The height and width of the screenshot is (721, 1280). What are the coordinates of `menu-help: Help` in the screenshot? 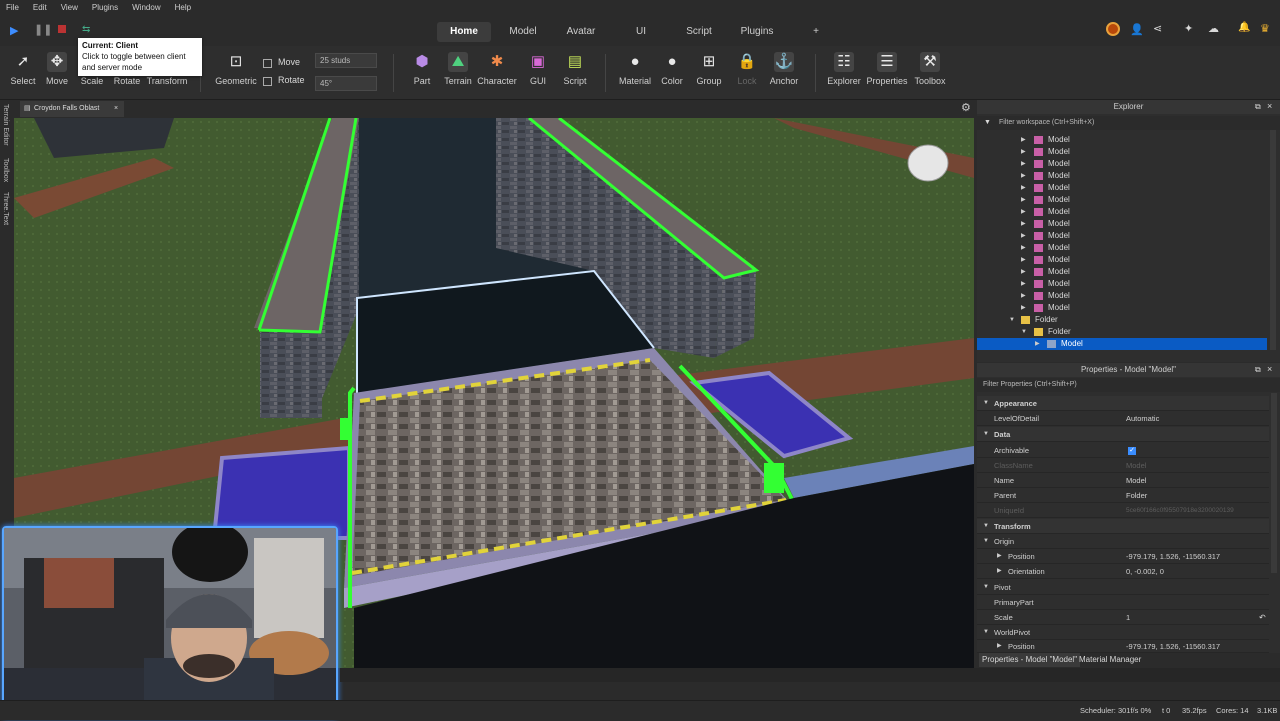 It's located at (183, 7).